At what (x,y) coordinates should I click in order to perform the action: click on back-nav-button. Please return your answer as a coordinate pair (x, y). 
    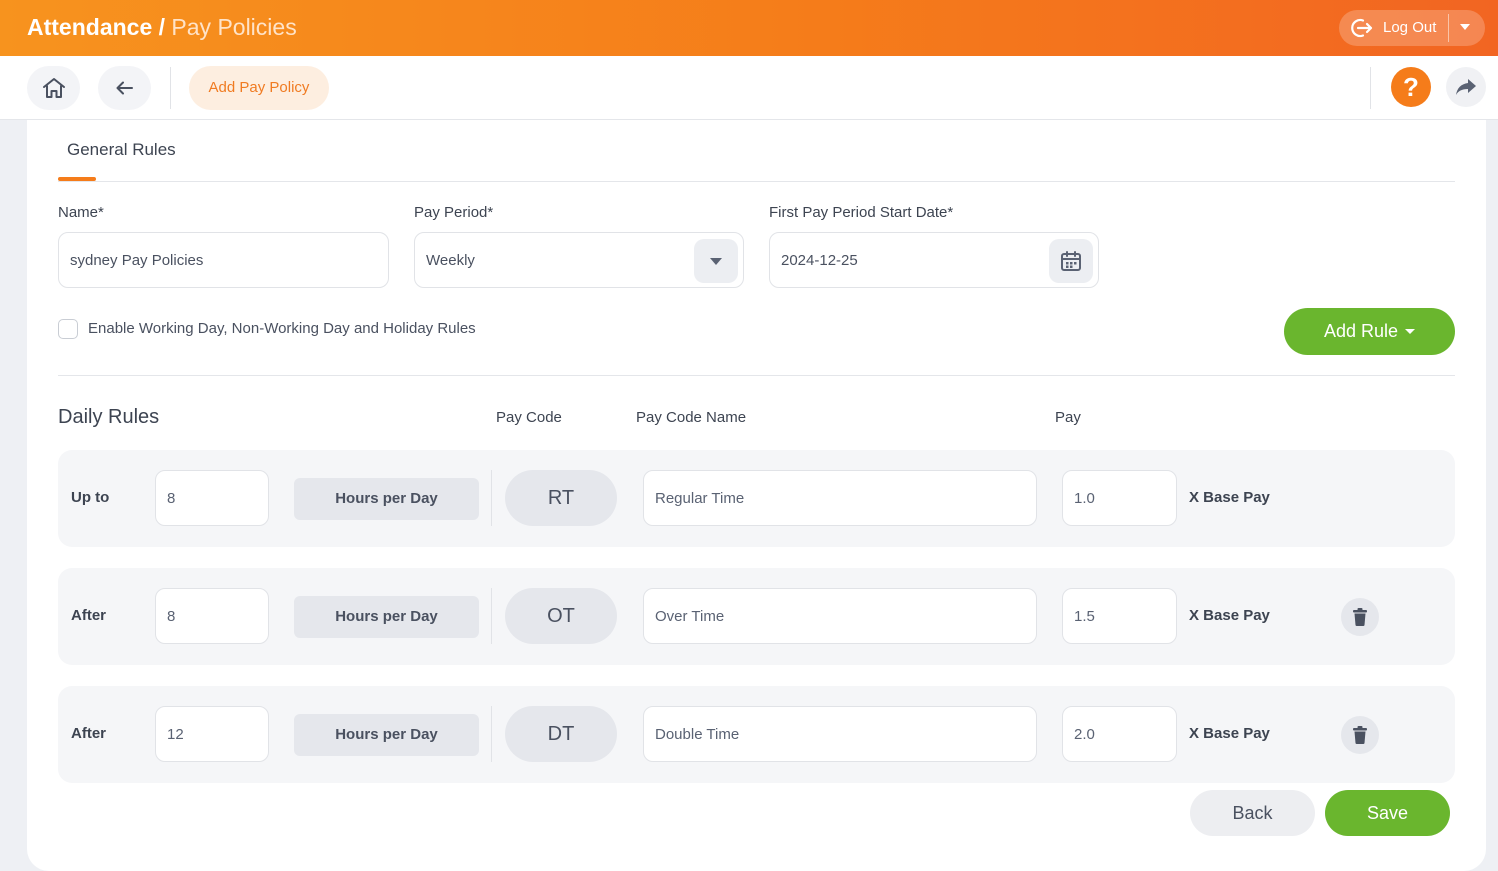
    Looking at the image, I should click on (124, 88).